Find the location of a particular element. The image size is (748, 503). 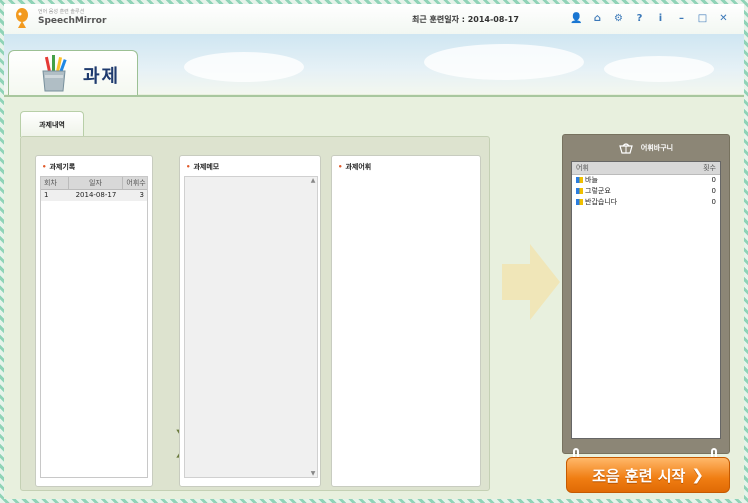

gear-icon: ⚙ is located at coordinates (618, 18).